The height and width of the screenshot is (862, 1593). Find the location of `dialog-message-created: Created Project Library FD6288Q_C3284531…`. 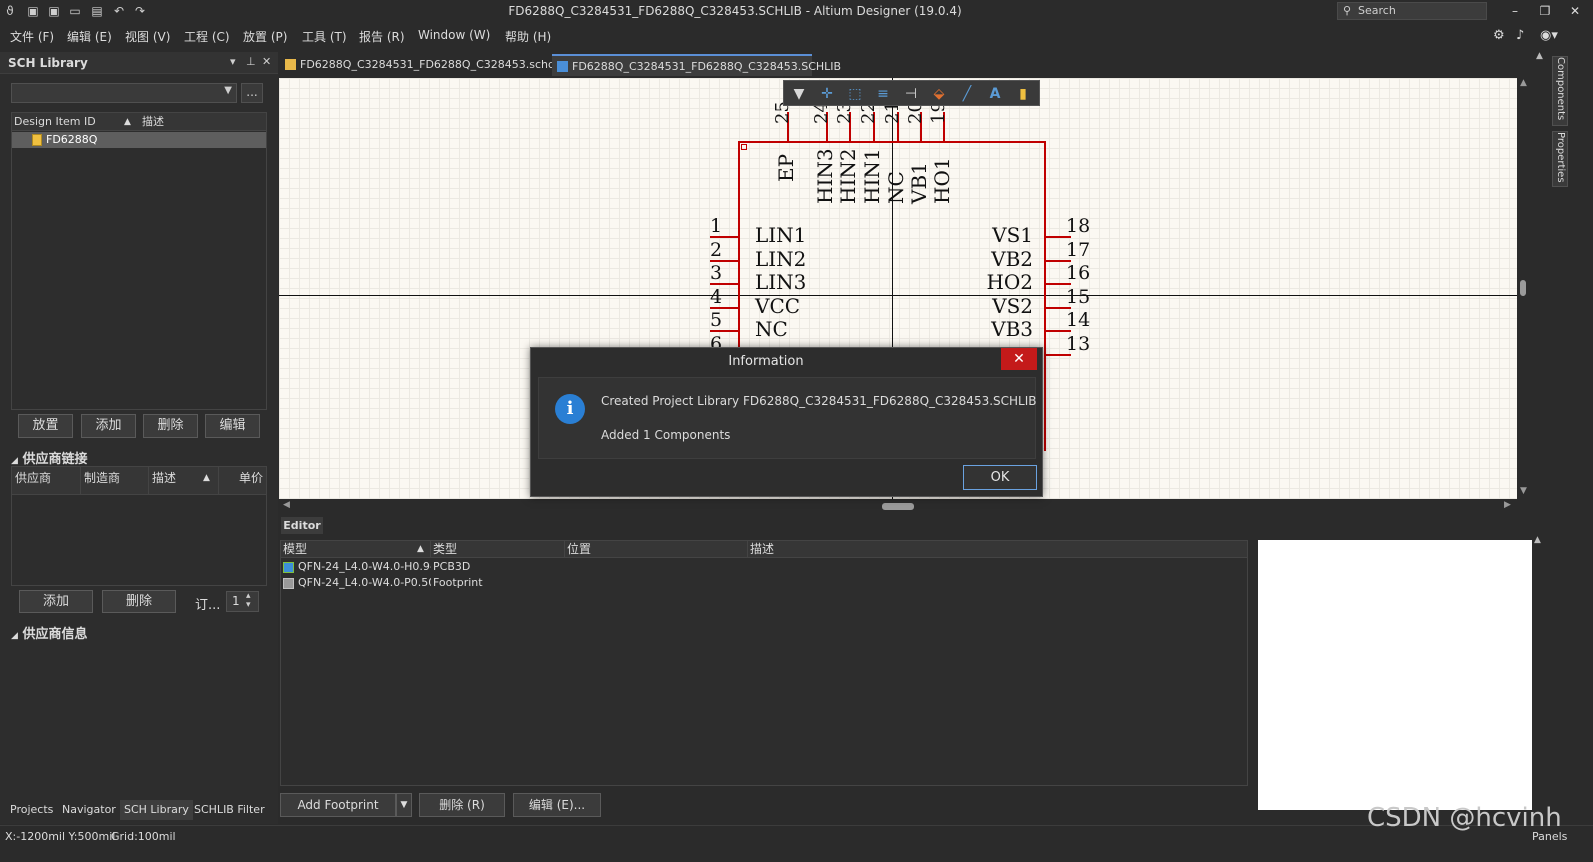

dialog-message-created: Created Project Library FD6288Q_C3284531… is located at coordinates (819, 401).